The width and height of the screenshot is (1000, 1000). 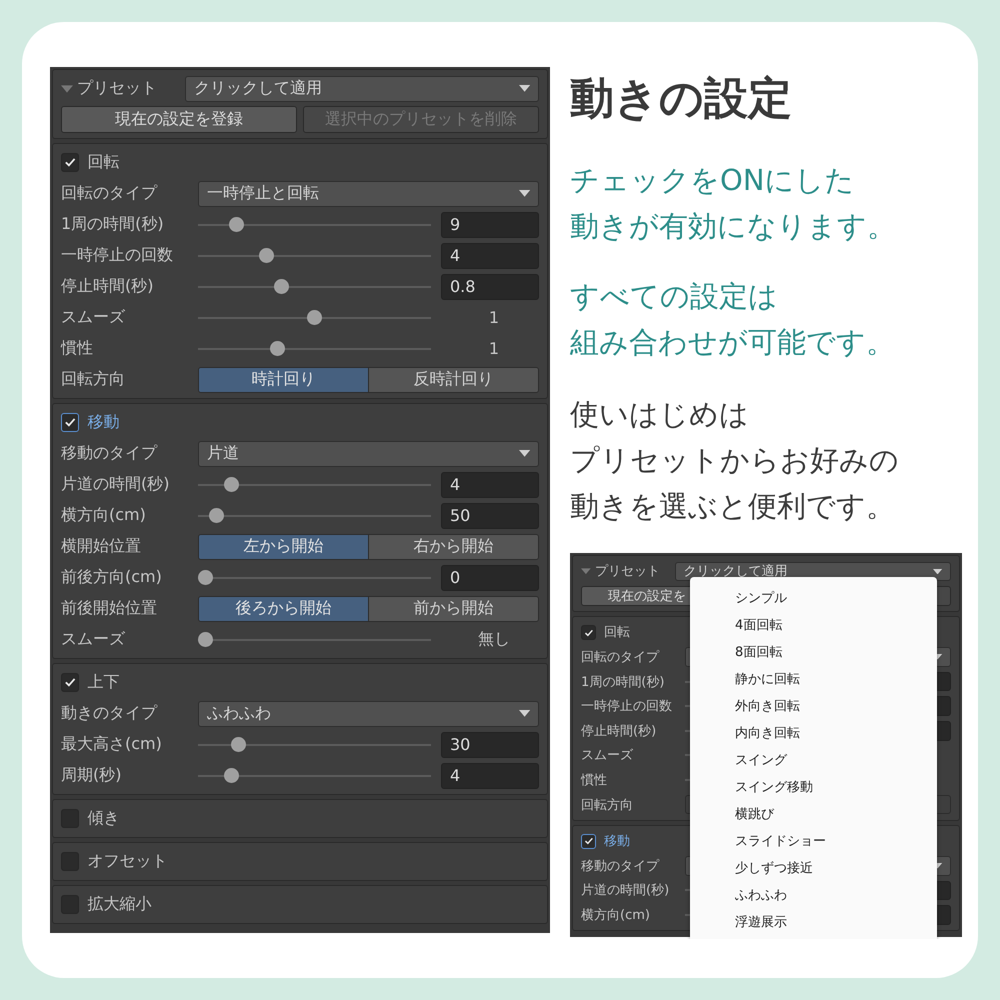 What do you see at coordinates (813, 624) in the screenshot?
I see `menu-item: 4面回転` at bounding box center [813, 624].